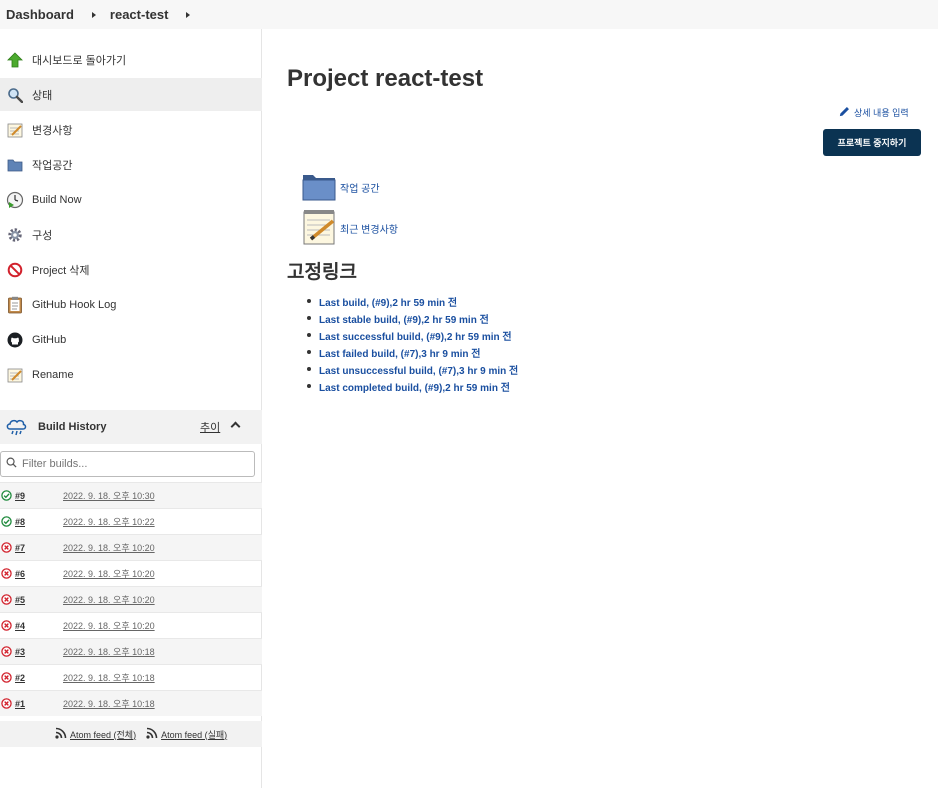 This screenshot has width=938, height=788. I want to click on sidebar-item-configure: 구성, so click(131, 234).